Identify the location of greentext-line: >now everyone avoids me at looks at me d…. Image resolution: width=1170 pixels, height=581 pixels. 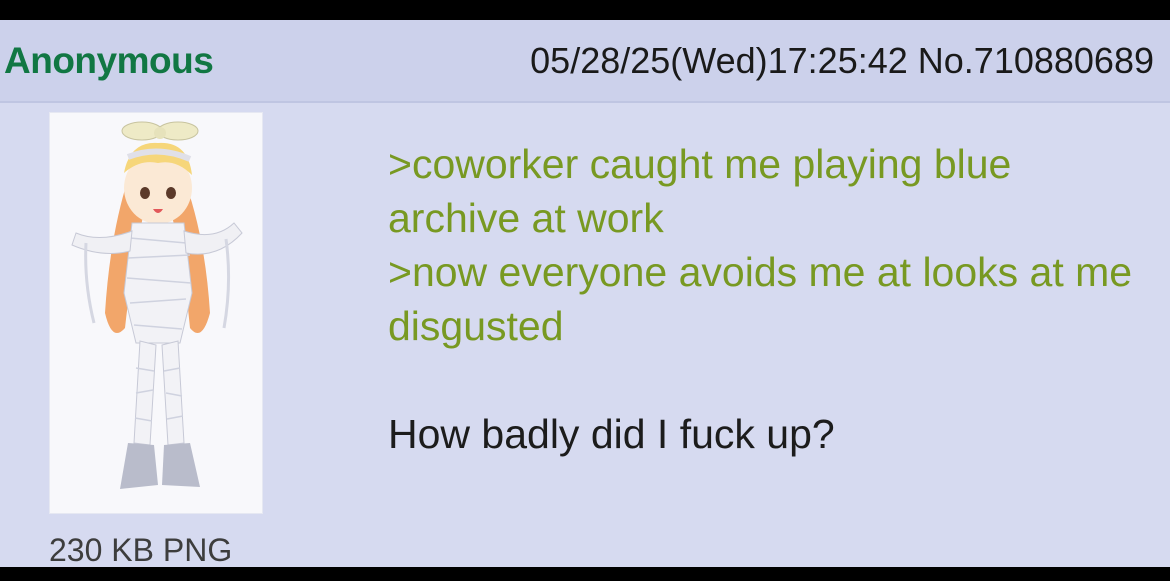
(760, 299).